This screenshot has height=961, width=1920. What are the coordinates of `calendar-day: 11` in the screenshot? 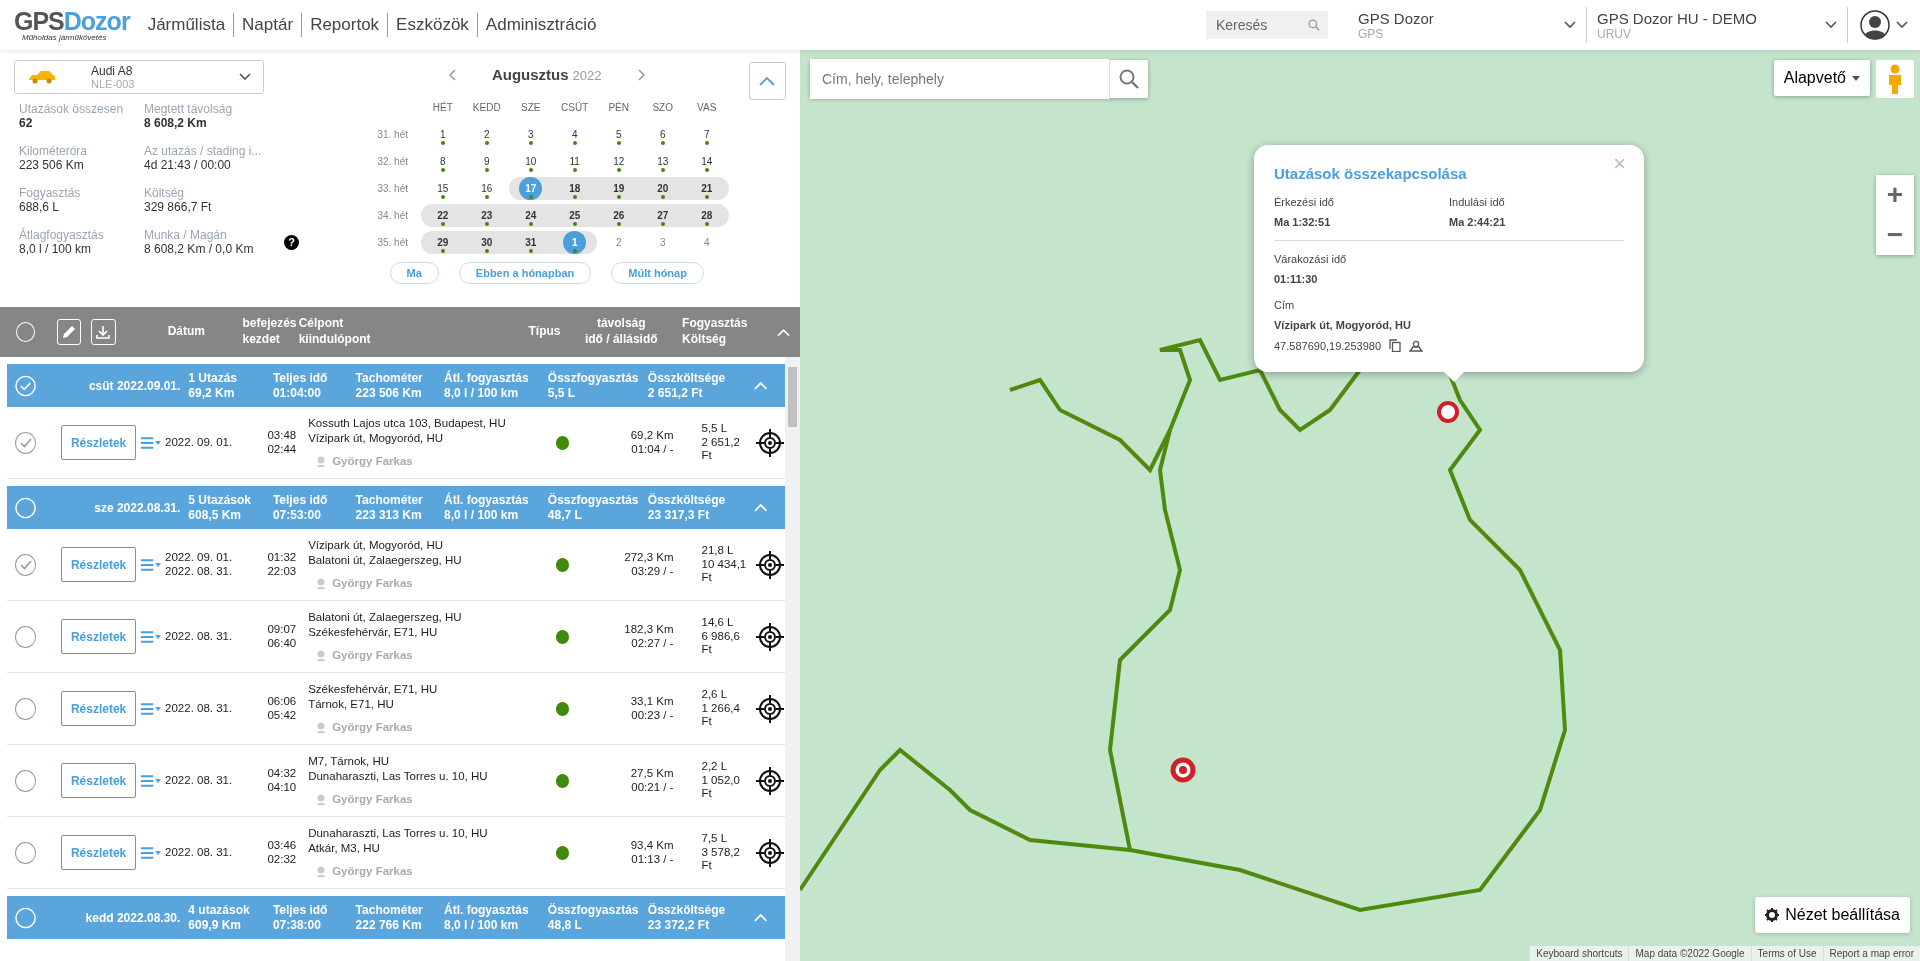 It's located at (574, 161).